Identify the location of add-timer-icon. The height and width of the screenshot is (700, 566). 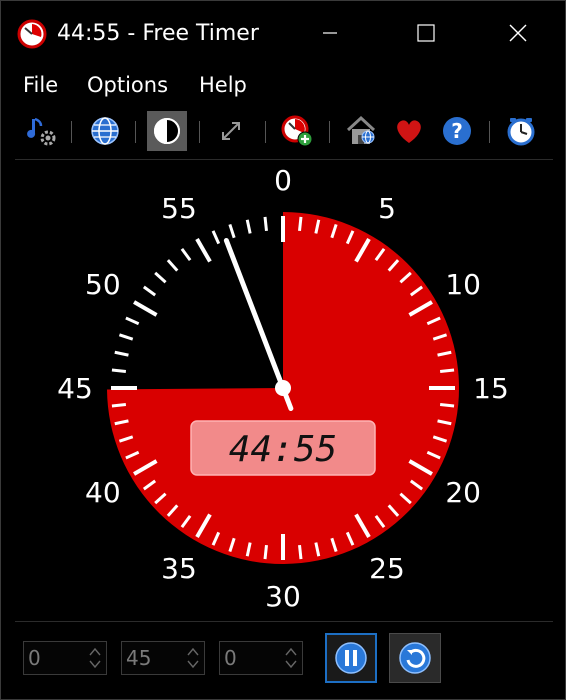
(297, 131).